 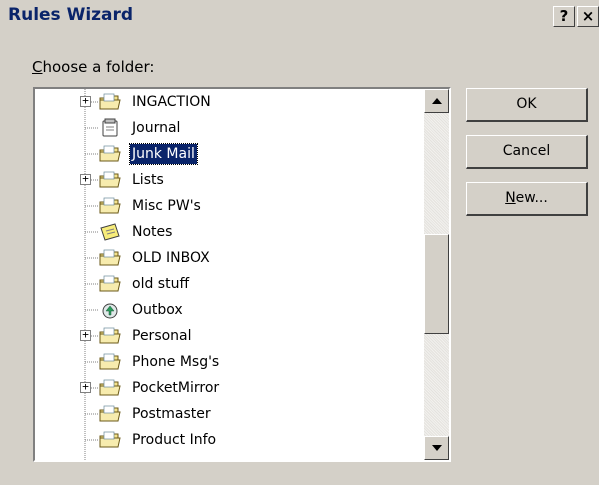 What do you see at coordinates (174, 440) in the screenshot?
I see `folder-label: Product Info` at bounding box center [174, 440].